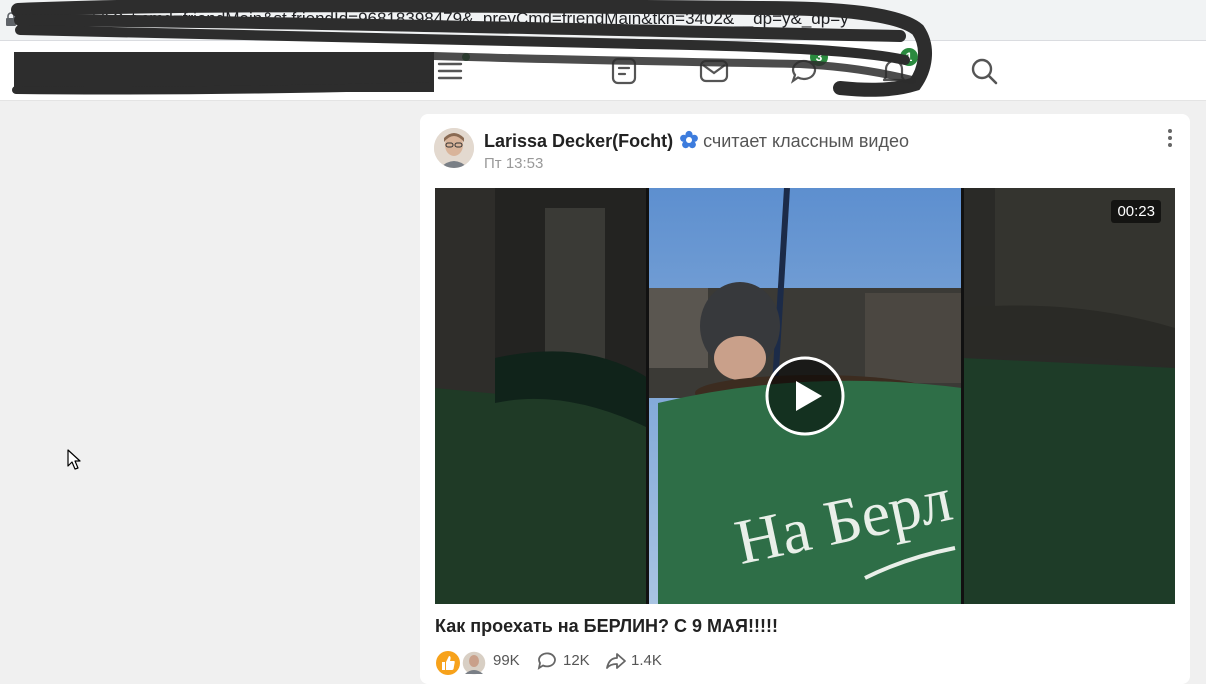 This screenshot has height=684, width=1206. What do you see at coordinates (984, 71) in the screenshot?
I see `search-icon` at bounding box center [984, 71].